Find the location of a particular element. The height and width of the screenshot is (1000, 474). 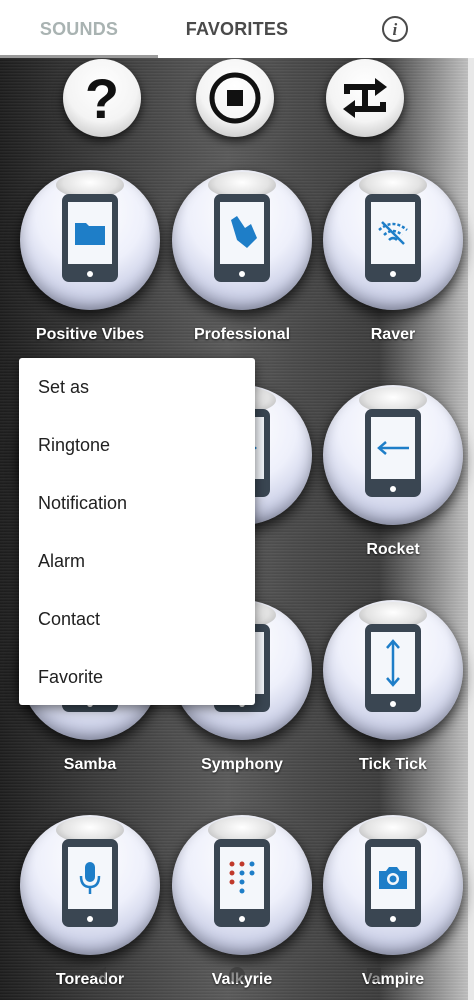

wifi-off-icon is located at coordinates (393, 233).